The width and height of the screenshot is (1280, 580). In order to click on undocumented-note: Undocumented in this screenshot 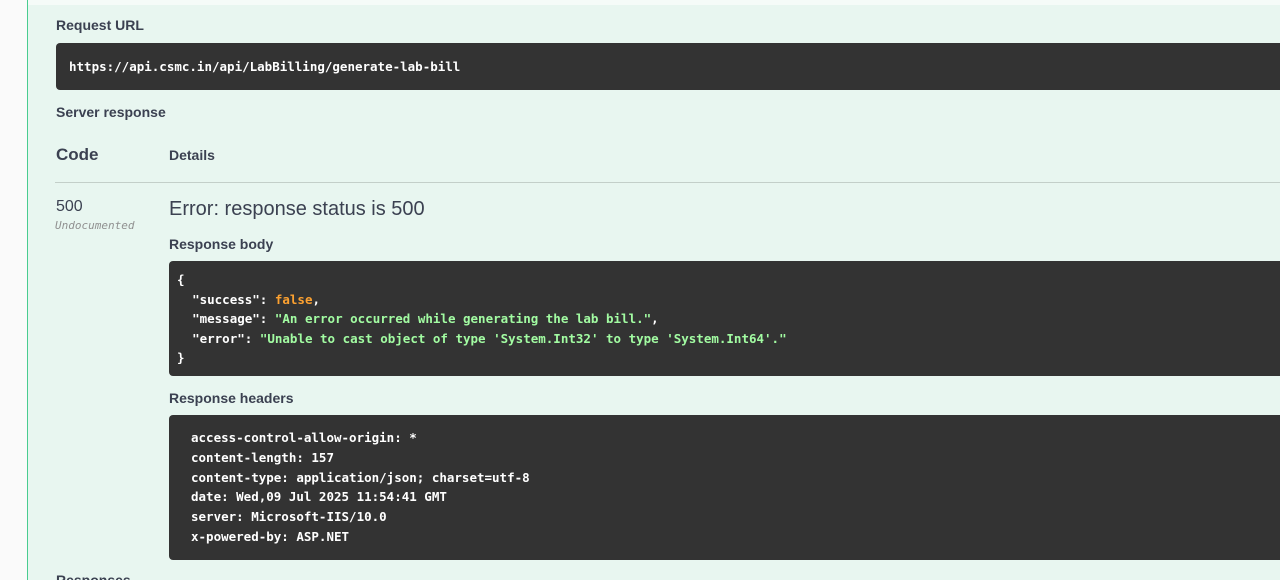, I will do `click(95, 225)`.